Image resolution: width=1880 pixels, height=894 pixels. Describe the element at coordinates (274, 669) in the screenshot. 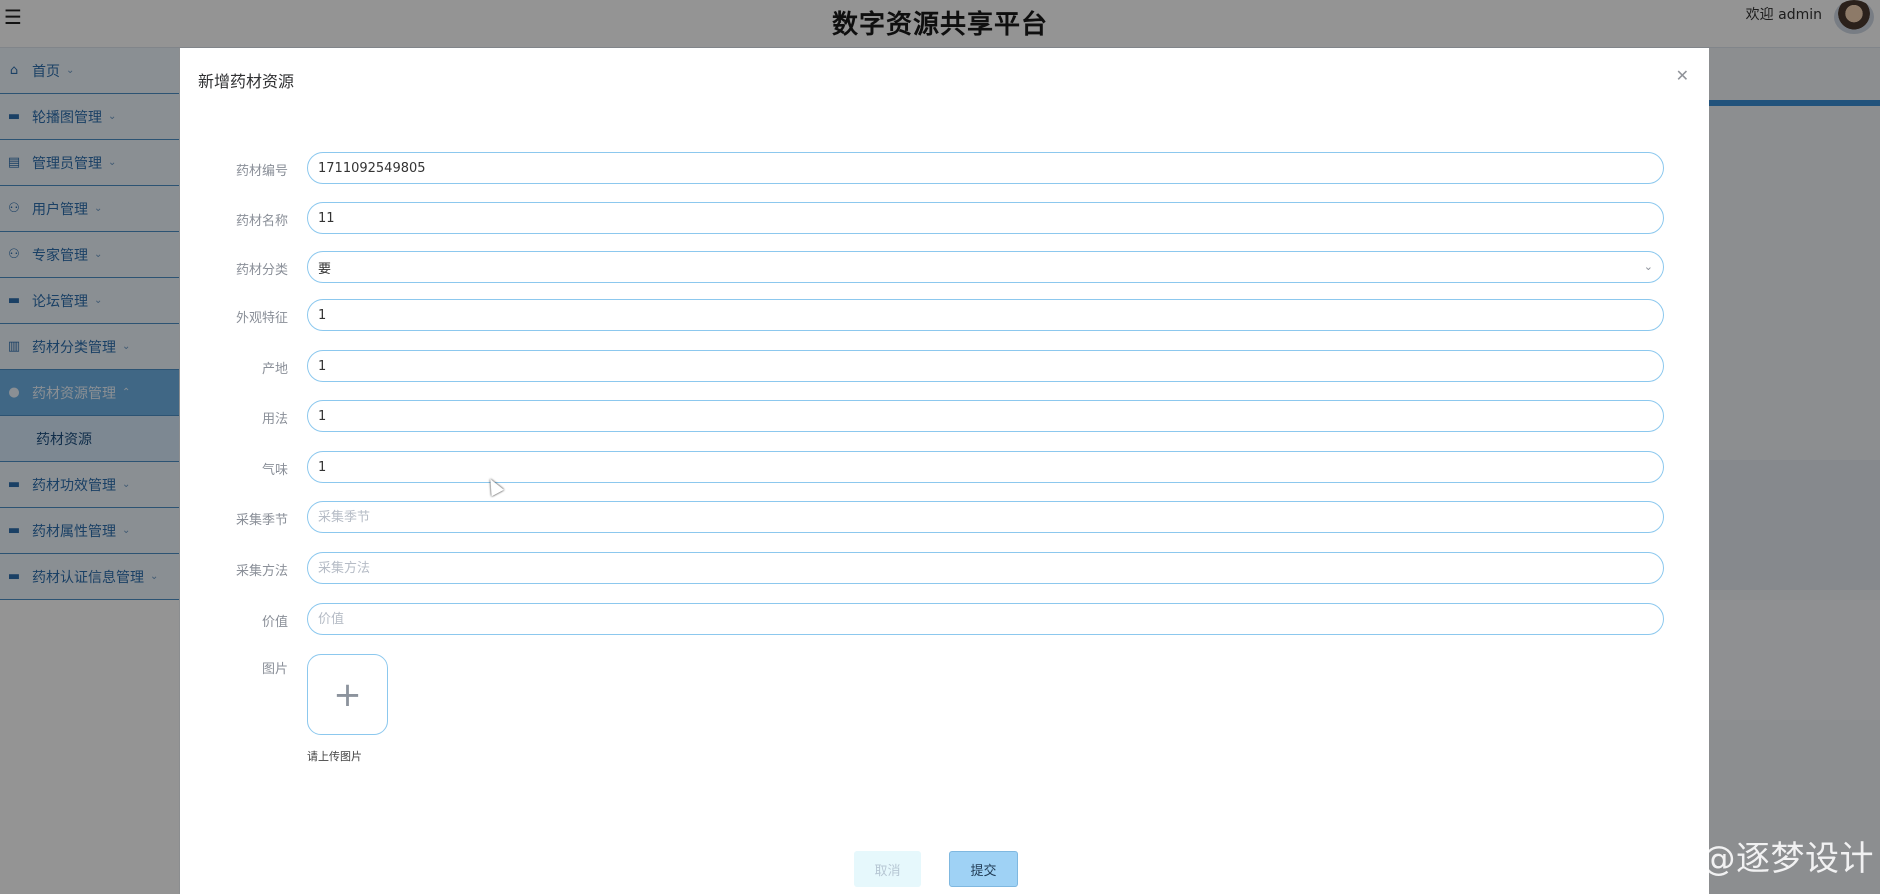

I see `field-label: 图片` at that location.